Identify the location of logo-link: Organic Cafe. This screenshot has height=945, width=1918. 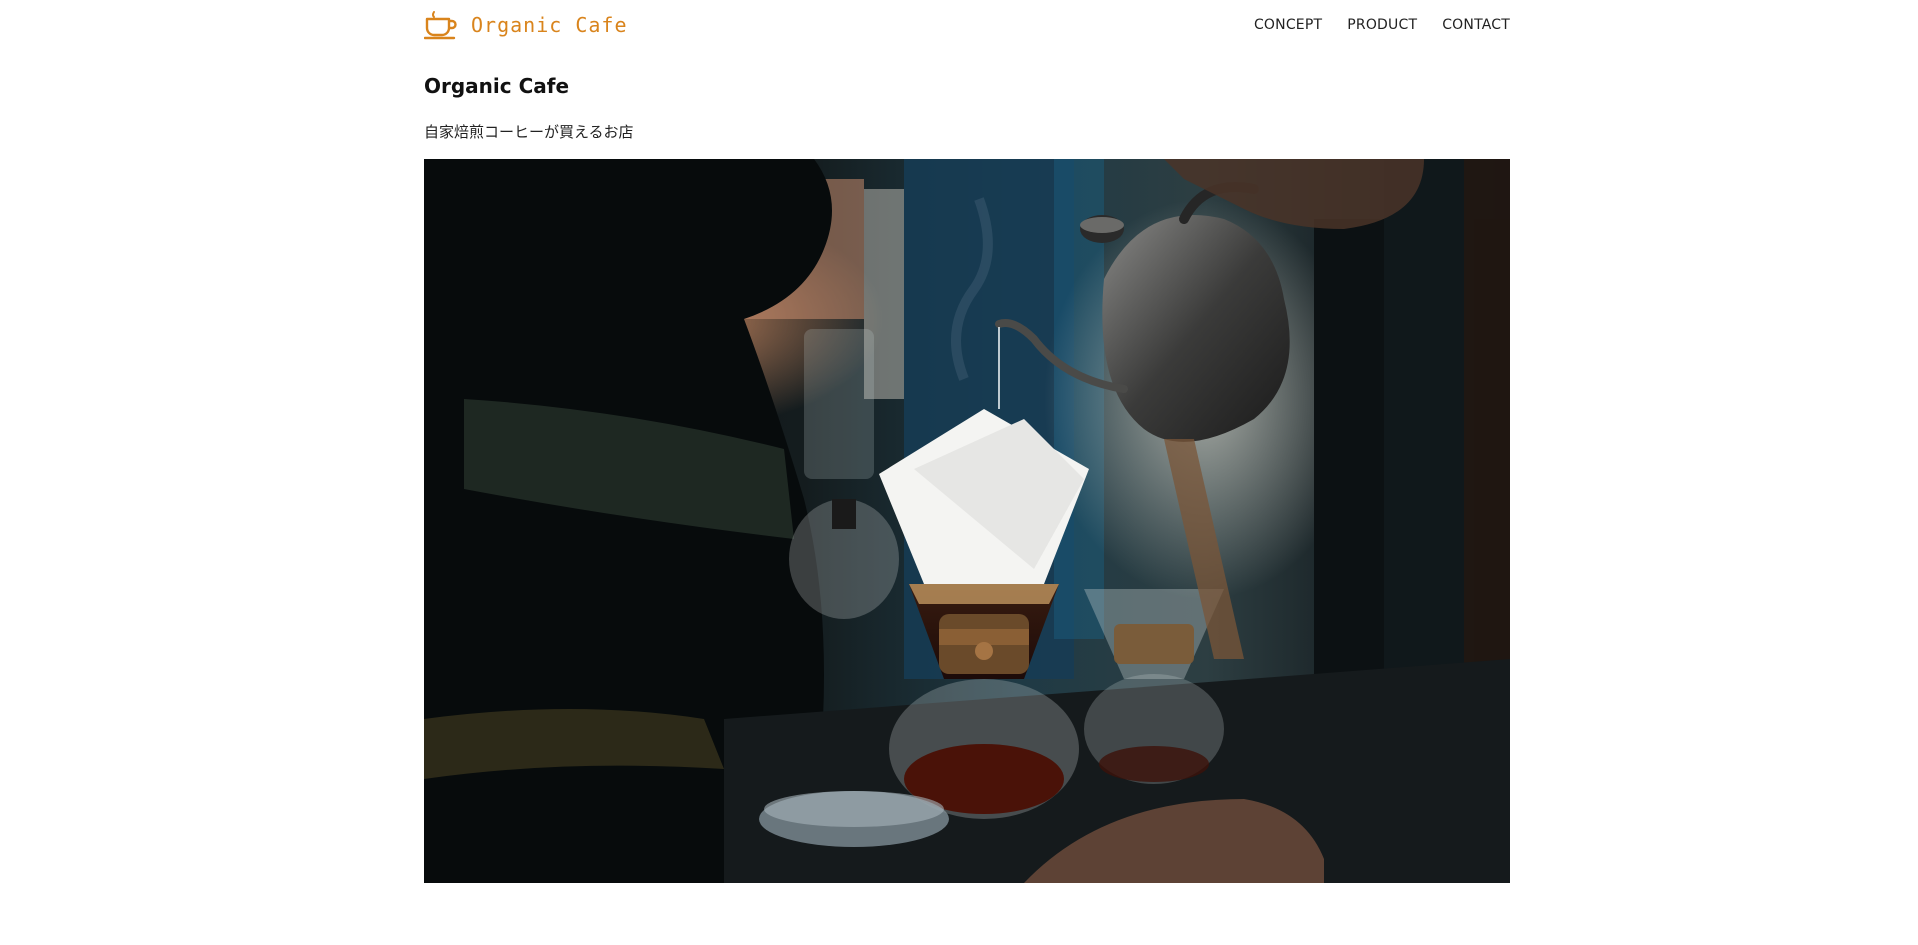
(526, 25).